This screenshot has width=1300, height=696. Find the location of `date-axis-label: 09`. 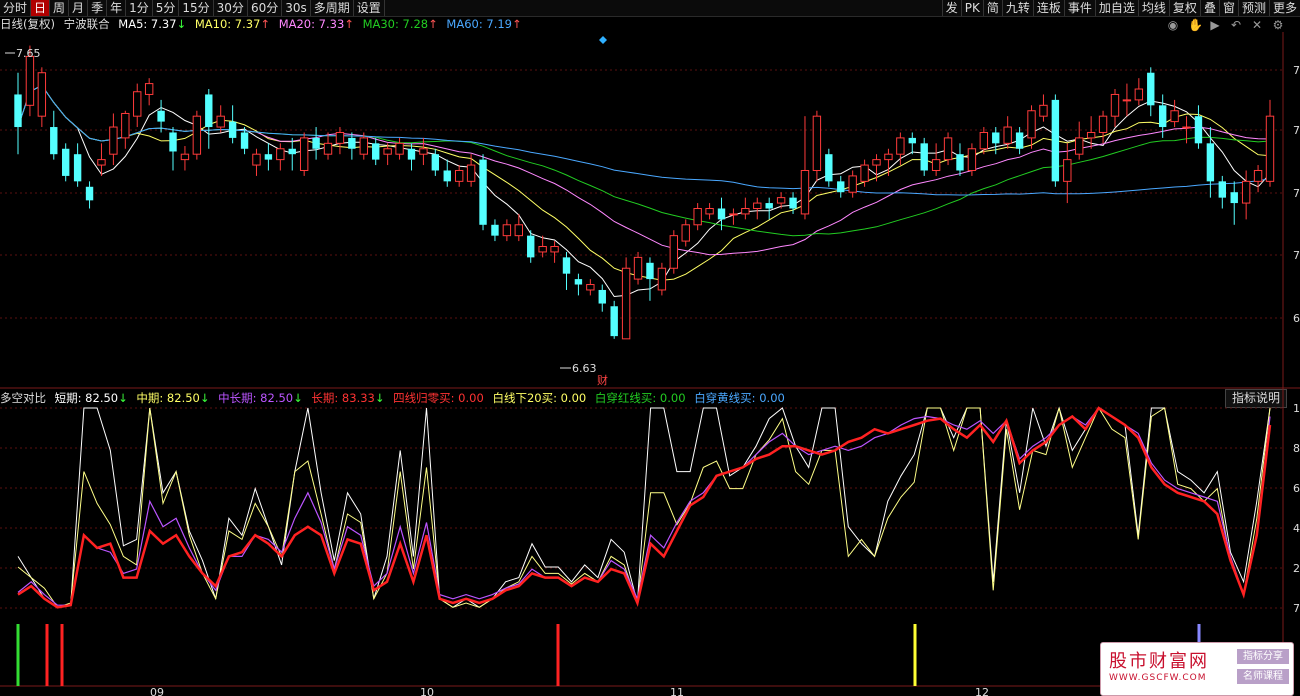

date-axis-label: 09 is located at coordinates (157, 691).